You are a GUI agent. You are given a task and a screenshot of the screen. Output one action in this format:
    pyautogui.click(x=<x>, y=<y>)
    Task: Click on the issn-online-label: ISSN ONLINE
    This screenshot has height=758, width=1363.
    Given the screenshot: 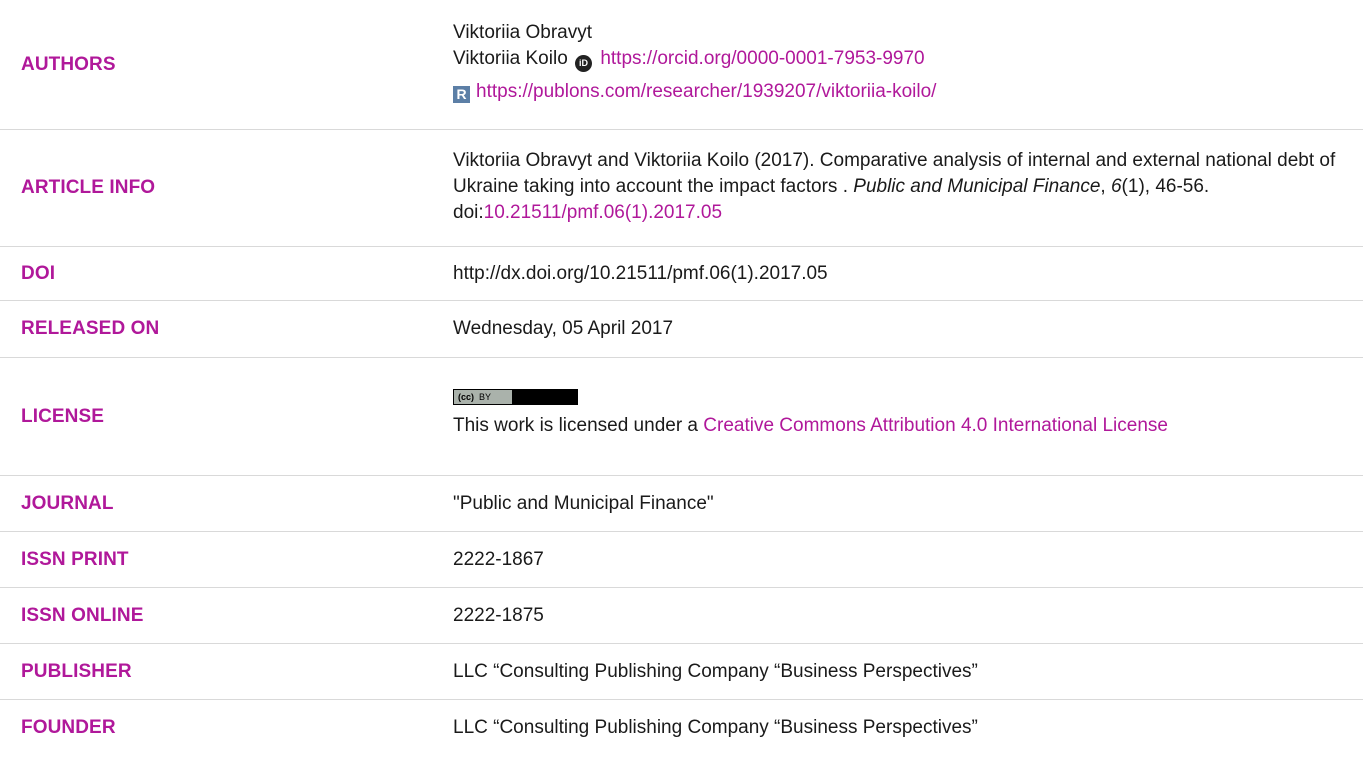 What is the action you would take?
    pyautogui.click(x=82, y=615)
    